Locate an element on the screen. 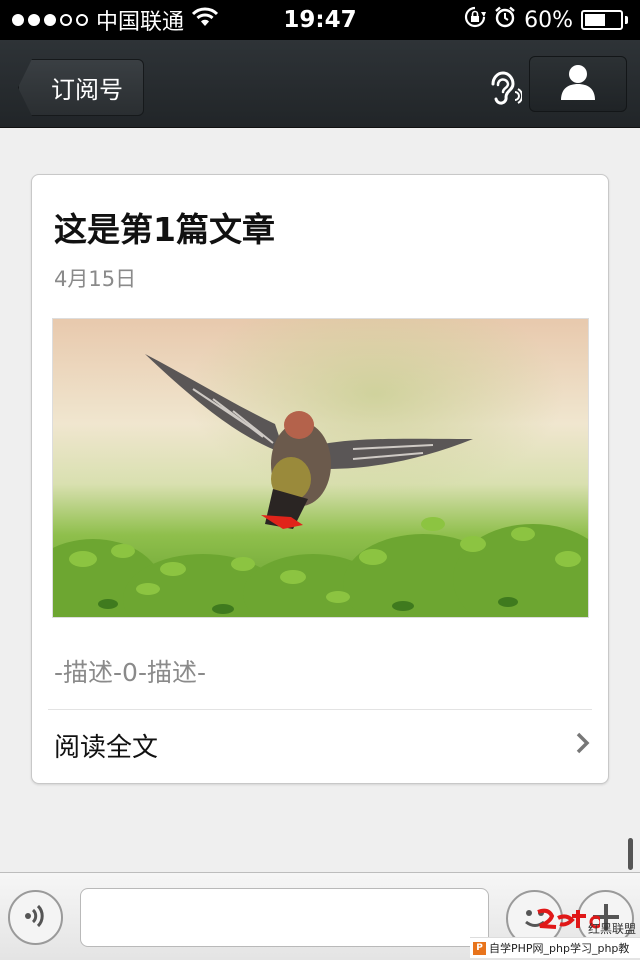  voice-icon is located at coordinates (36, 918).